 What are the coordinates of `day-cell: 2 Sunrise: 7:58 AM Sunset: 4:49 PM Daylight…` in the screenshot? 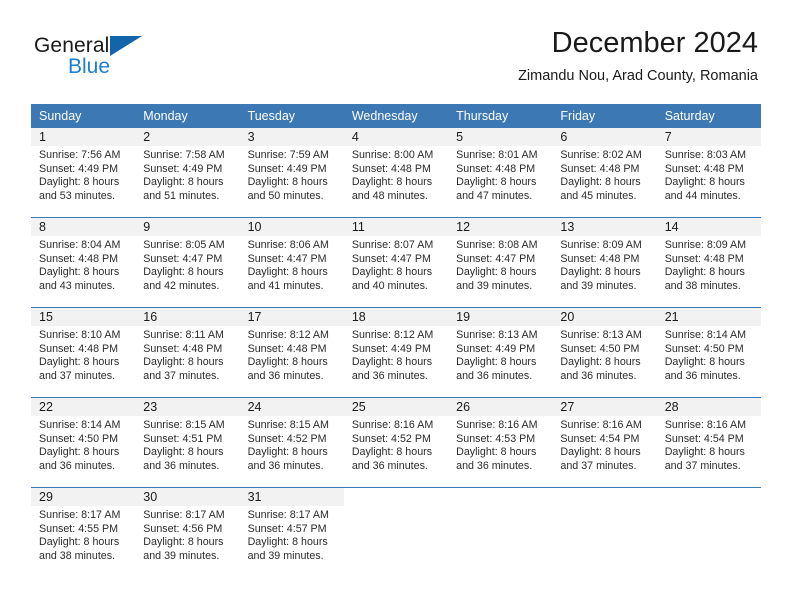 It's located at (187, 167).